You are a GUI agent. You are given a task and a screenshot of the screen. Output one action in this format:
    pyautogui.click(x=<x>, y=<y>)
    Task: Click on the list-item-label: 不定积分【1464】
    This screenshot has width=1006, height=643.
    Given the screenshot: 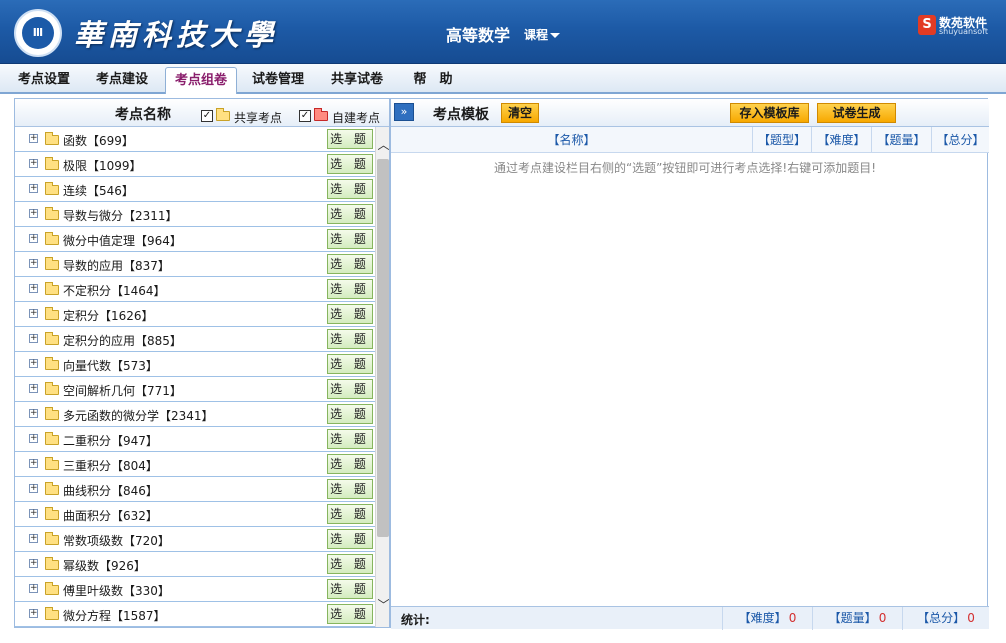 What is the action you would take?
    pyautogui.click(x=114, y=290)
    